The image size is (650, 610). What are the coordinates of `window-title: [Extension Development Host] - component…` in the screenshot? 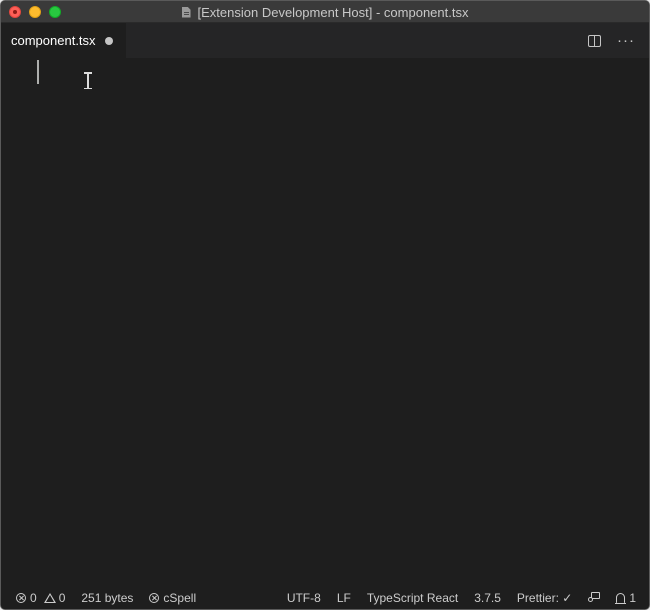 It's located at (333, 12).